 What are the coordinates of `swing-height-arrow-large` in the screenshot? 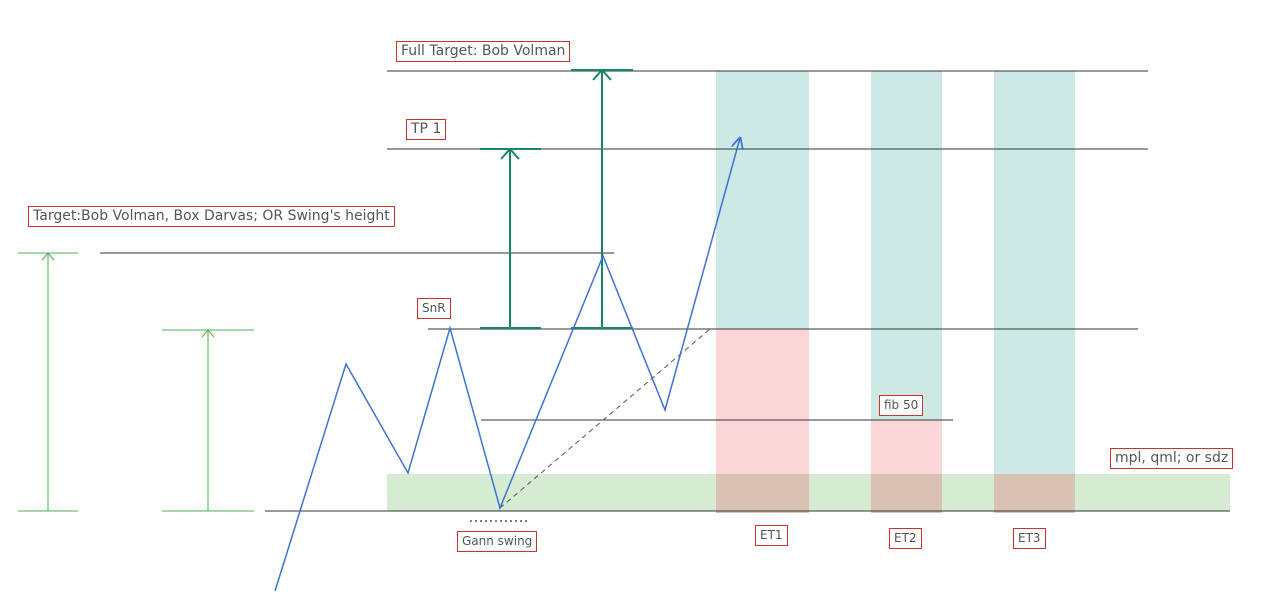 It's located at (48, 382).